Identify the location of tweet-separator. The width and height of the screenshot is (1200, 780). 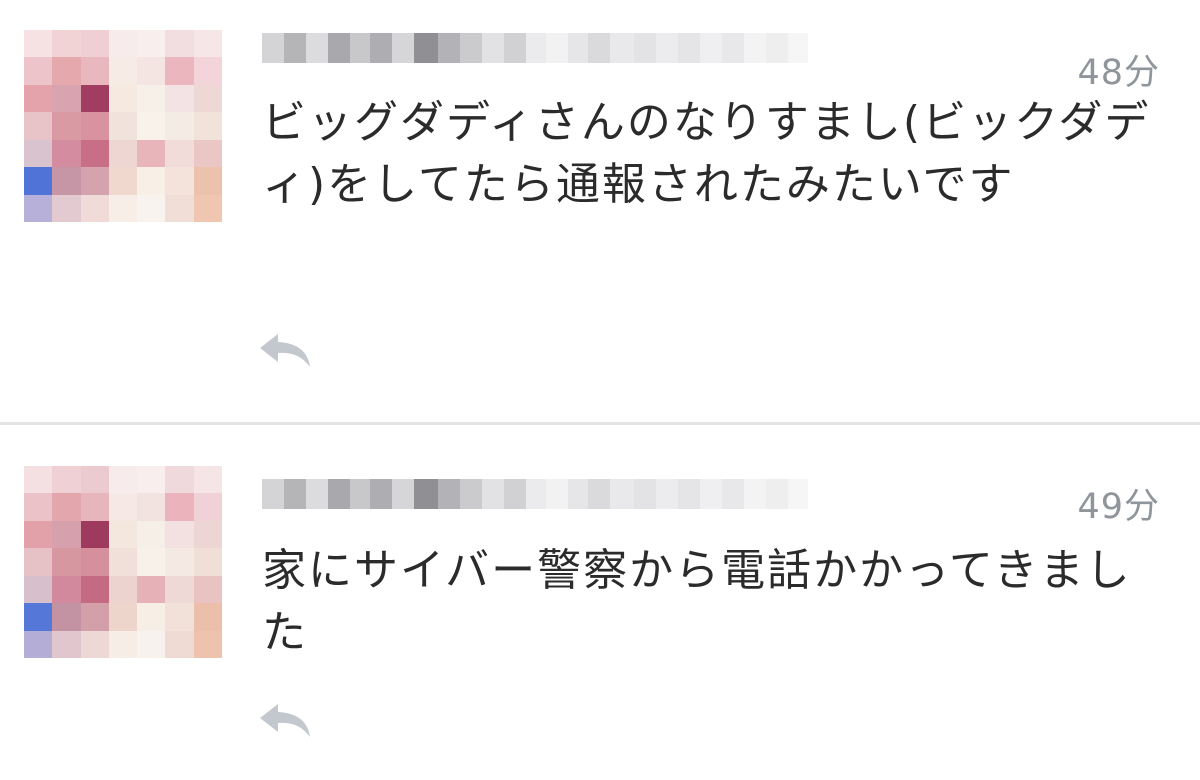
(600, 423).